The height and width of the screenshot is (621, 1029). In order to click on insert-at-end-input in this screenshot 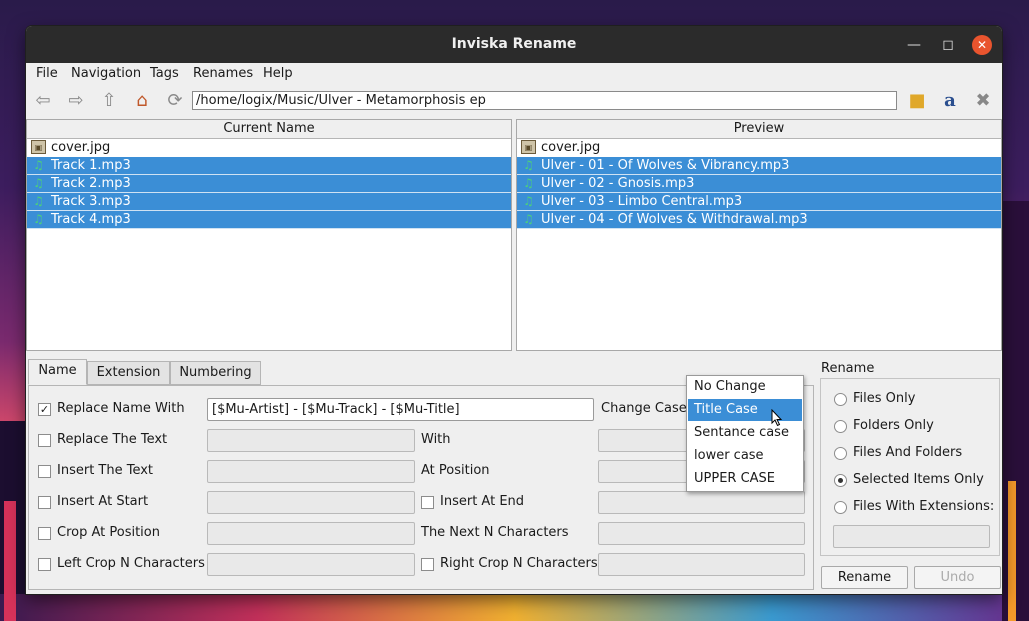, I will do `click(701, 502)`.